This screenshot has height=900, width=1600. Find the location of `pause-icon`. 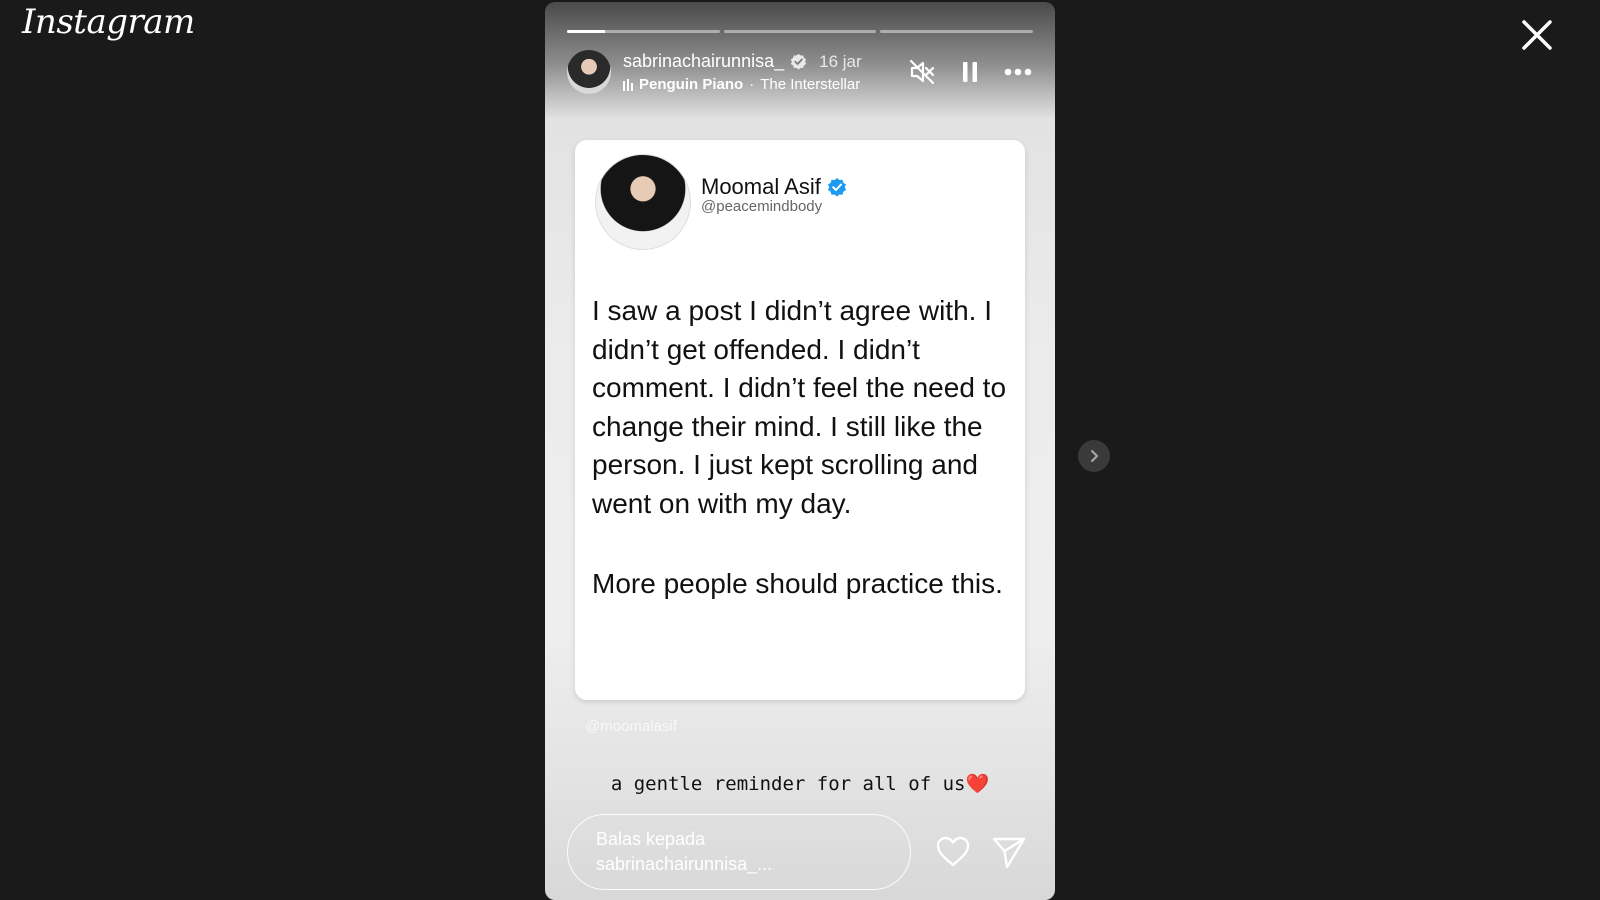

pause-icon is located at coordinates (970, 72).